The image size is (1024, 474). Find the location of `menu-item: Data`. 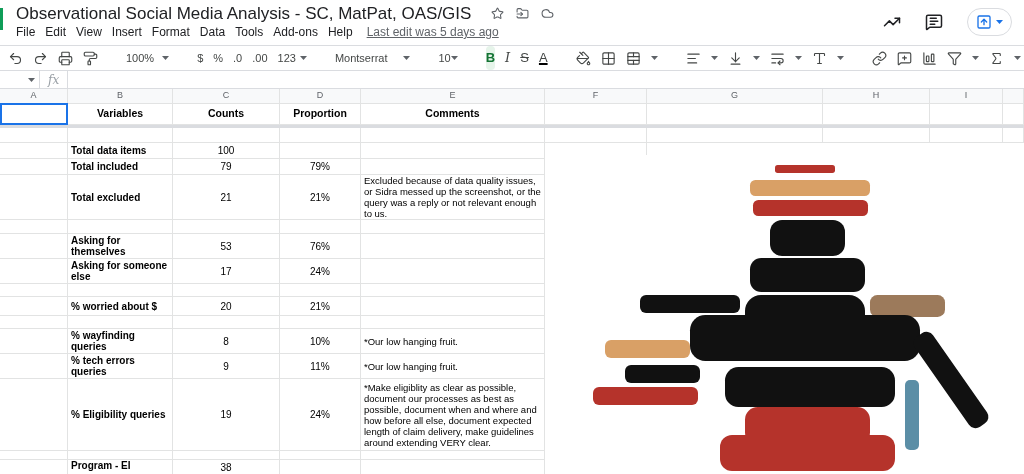

menu-item: Data is located at coordinates (212, 32).